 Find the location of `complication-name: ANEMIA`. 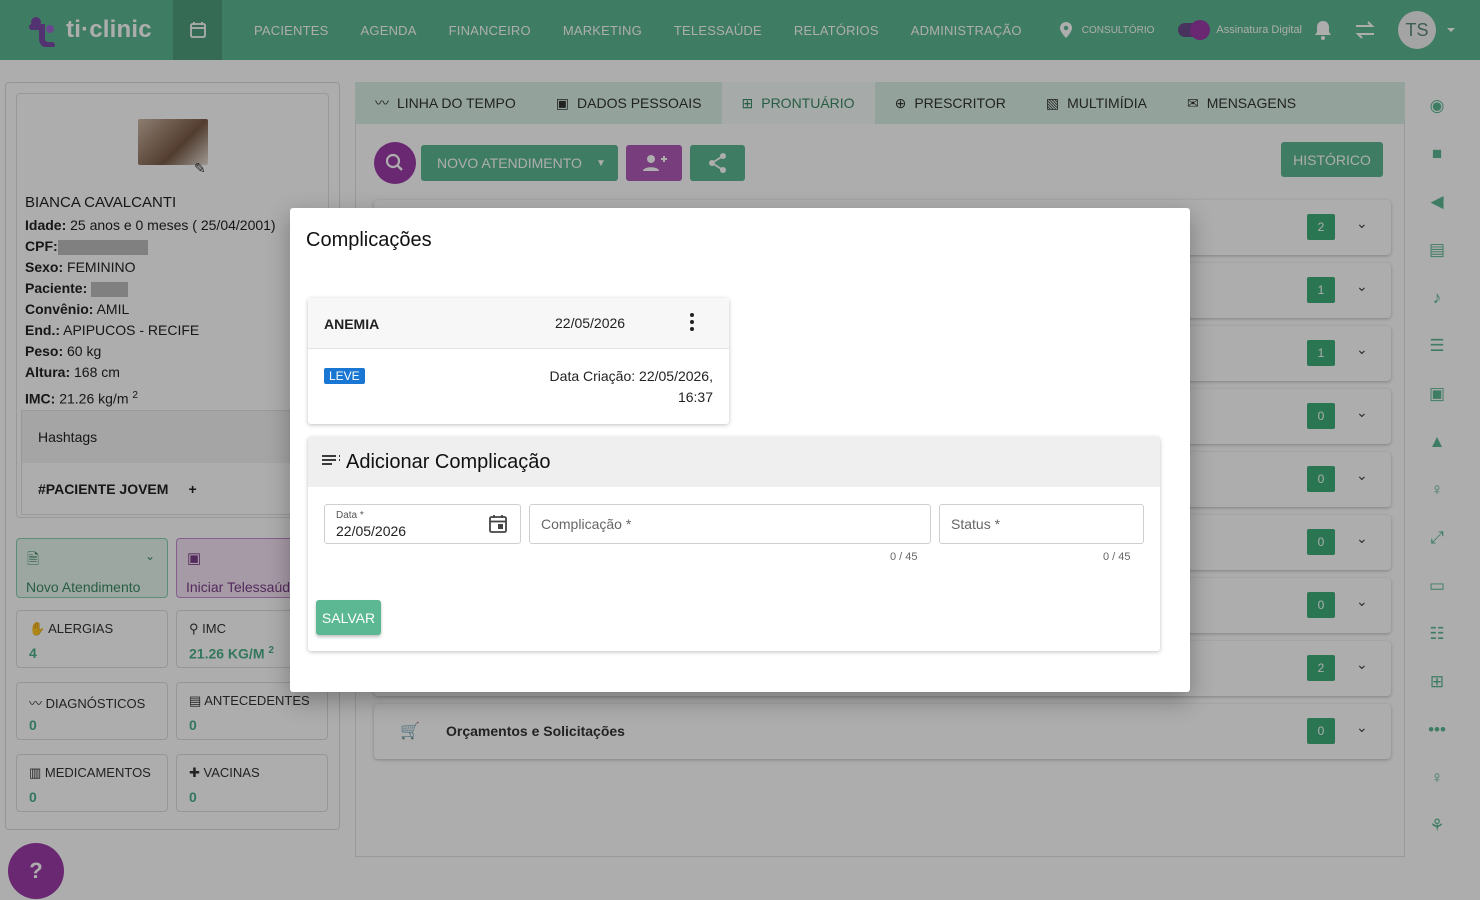

complication-name: ANEMIA is located at coordinates (352, 324).